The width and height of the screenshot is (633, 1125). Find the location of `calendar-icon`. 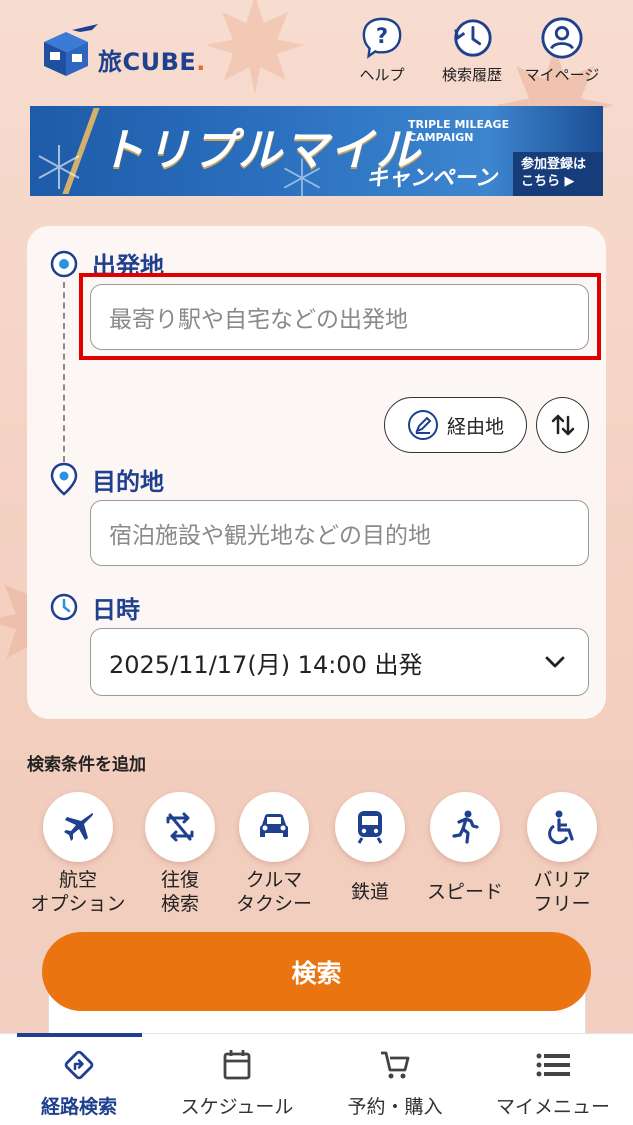

calendar-icon is located at coordinates (237, 1065).